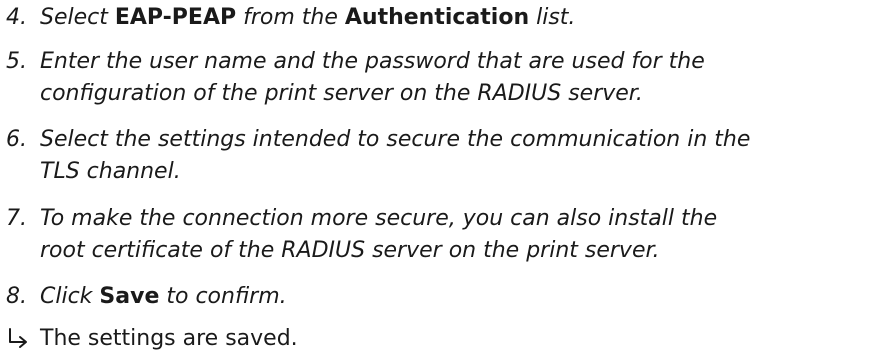 This screenshot has height=357, width=874. Describe the element at coordinates (110, 171) in the screenshot. I see `step-line: TLS channel.` at that location.